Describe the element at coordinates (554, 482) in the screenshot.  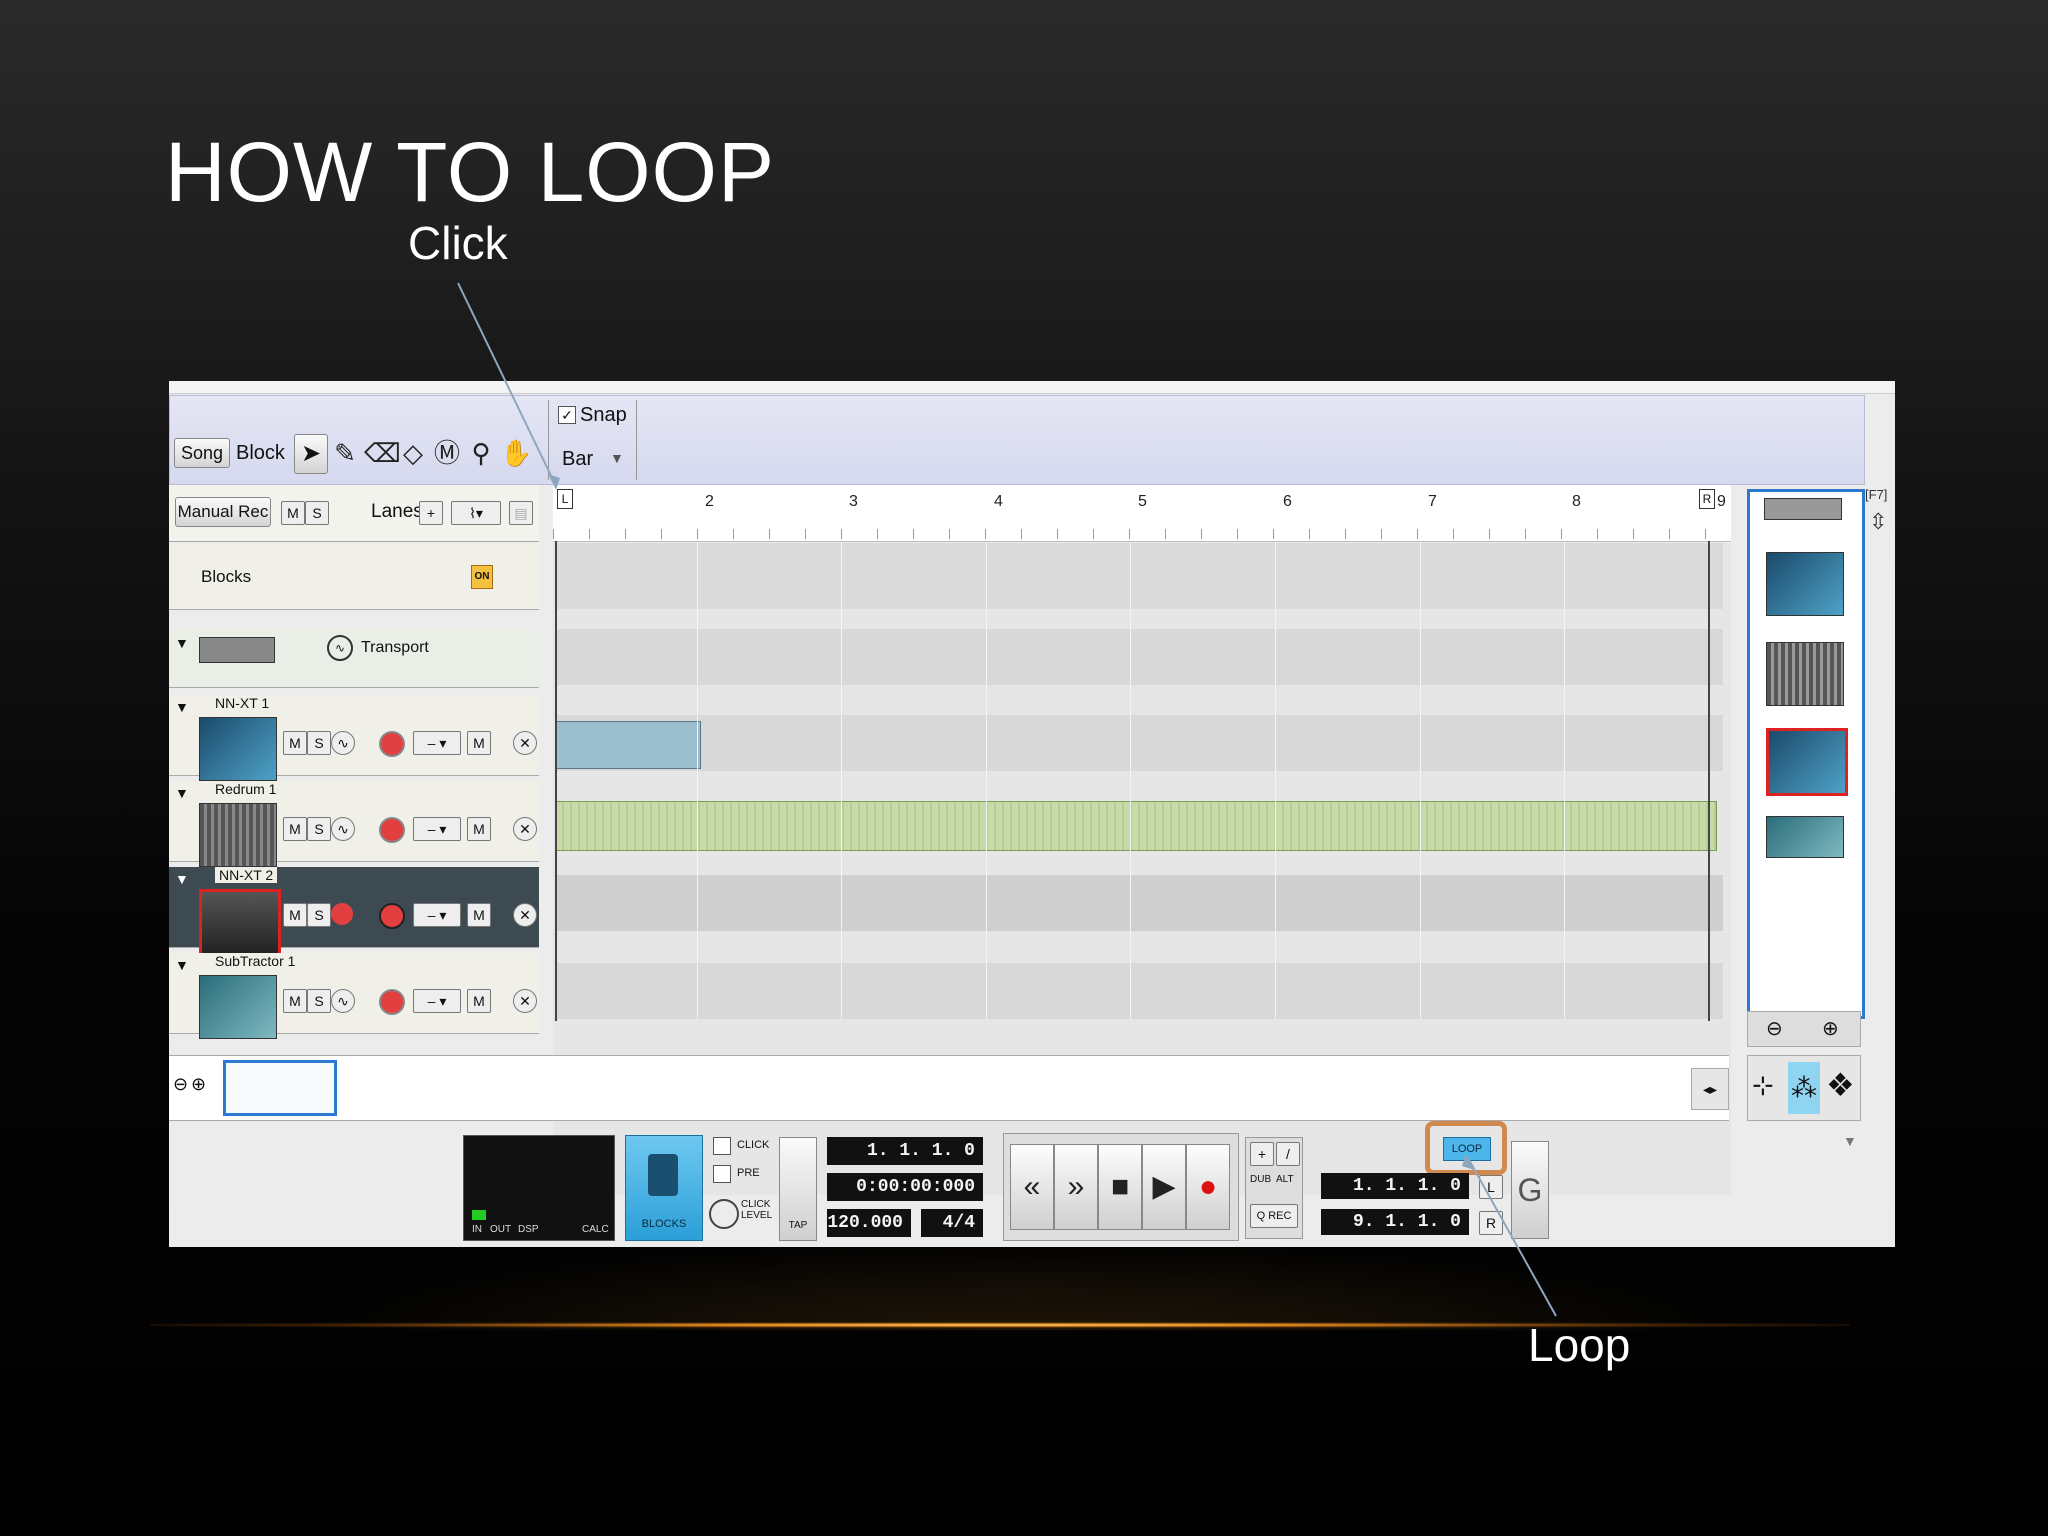
I see `click-arrowhead-icon` at that location.